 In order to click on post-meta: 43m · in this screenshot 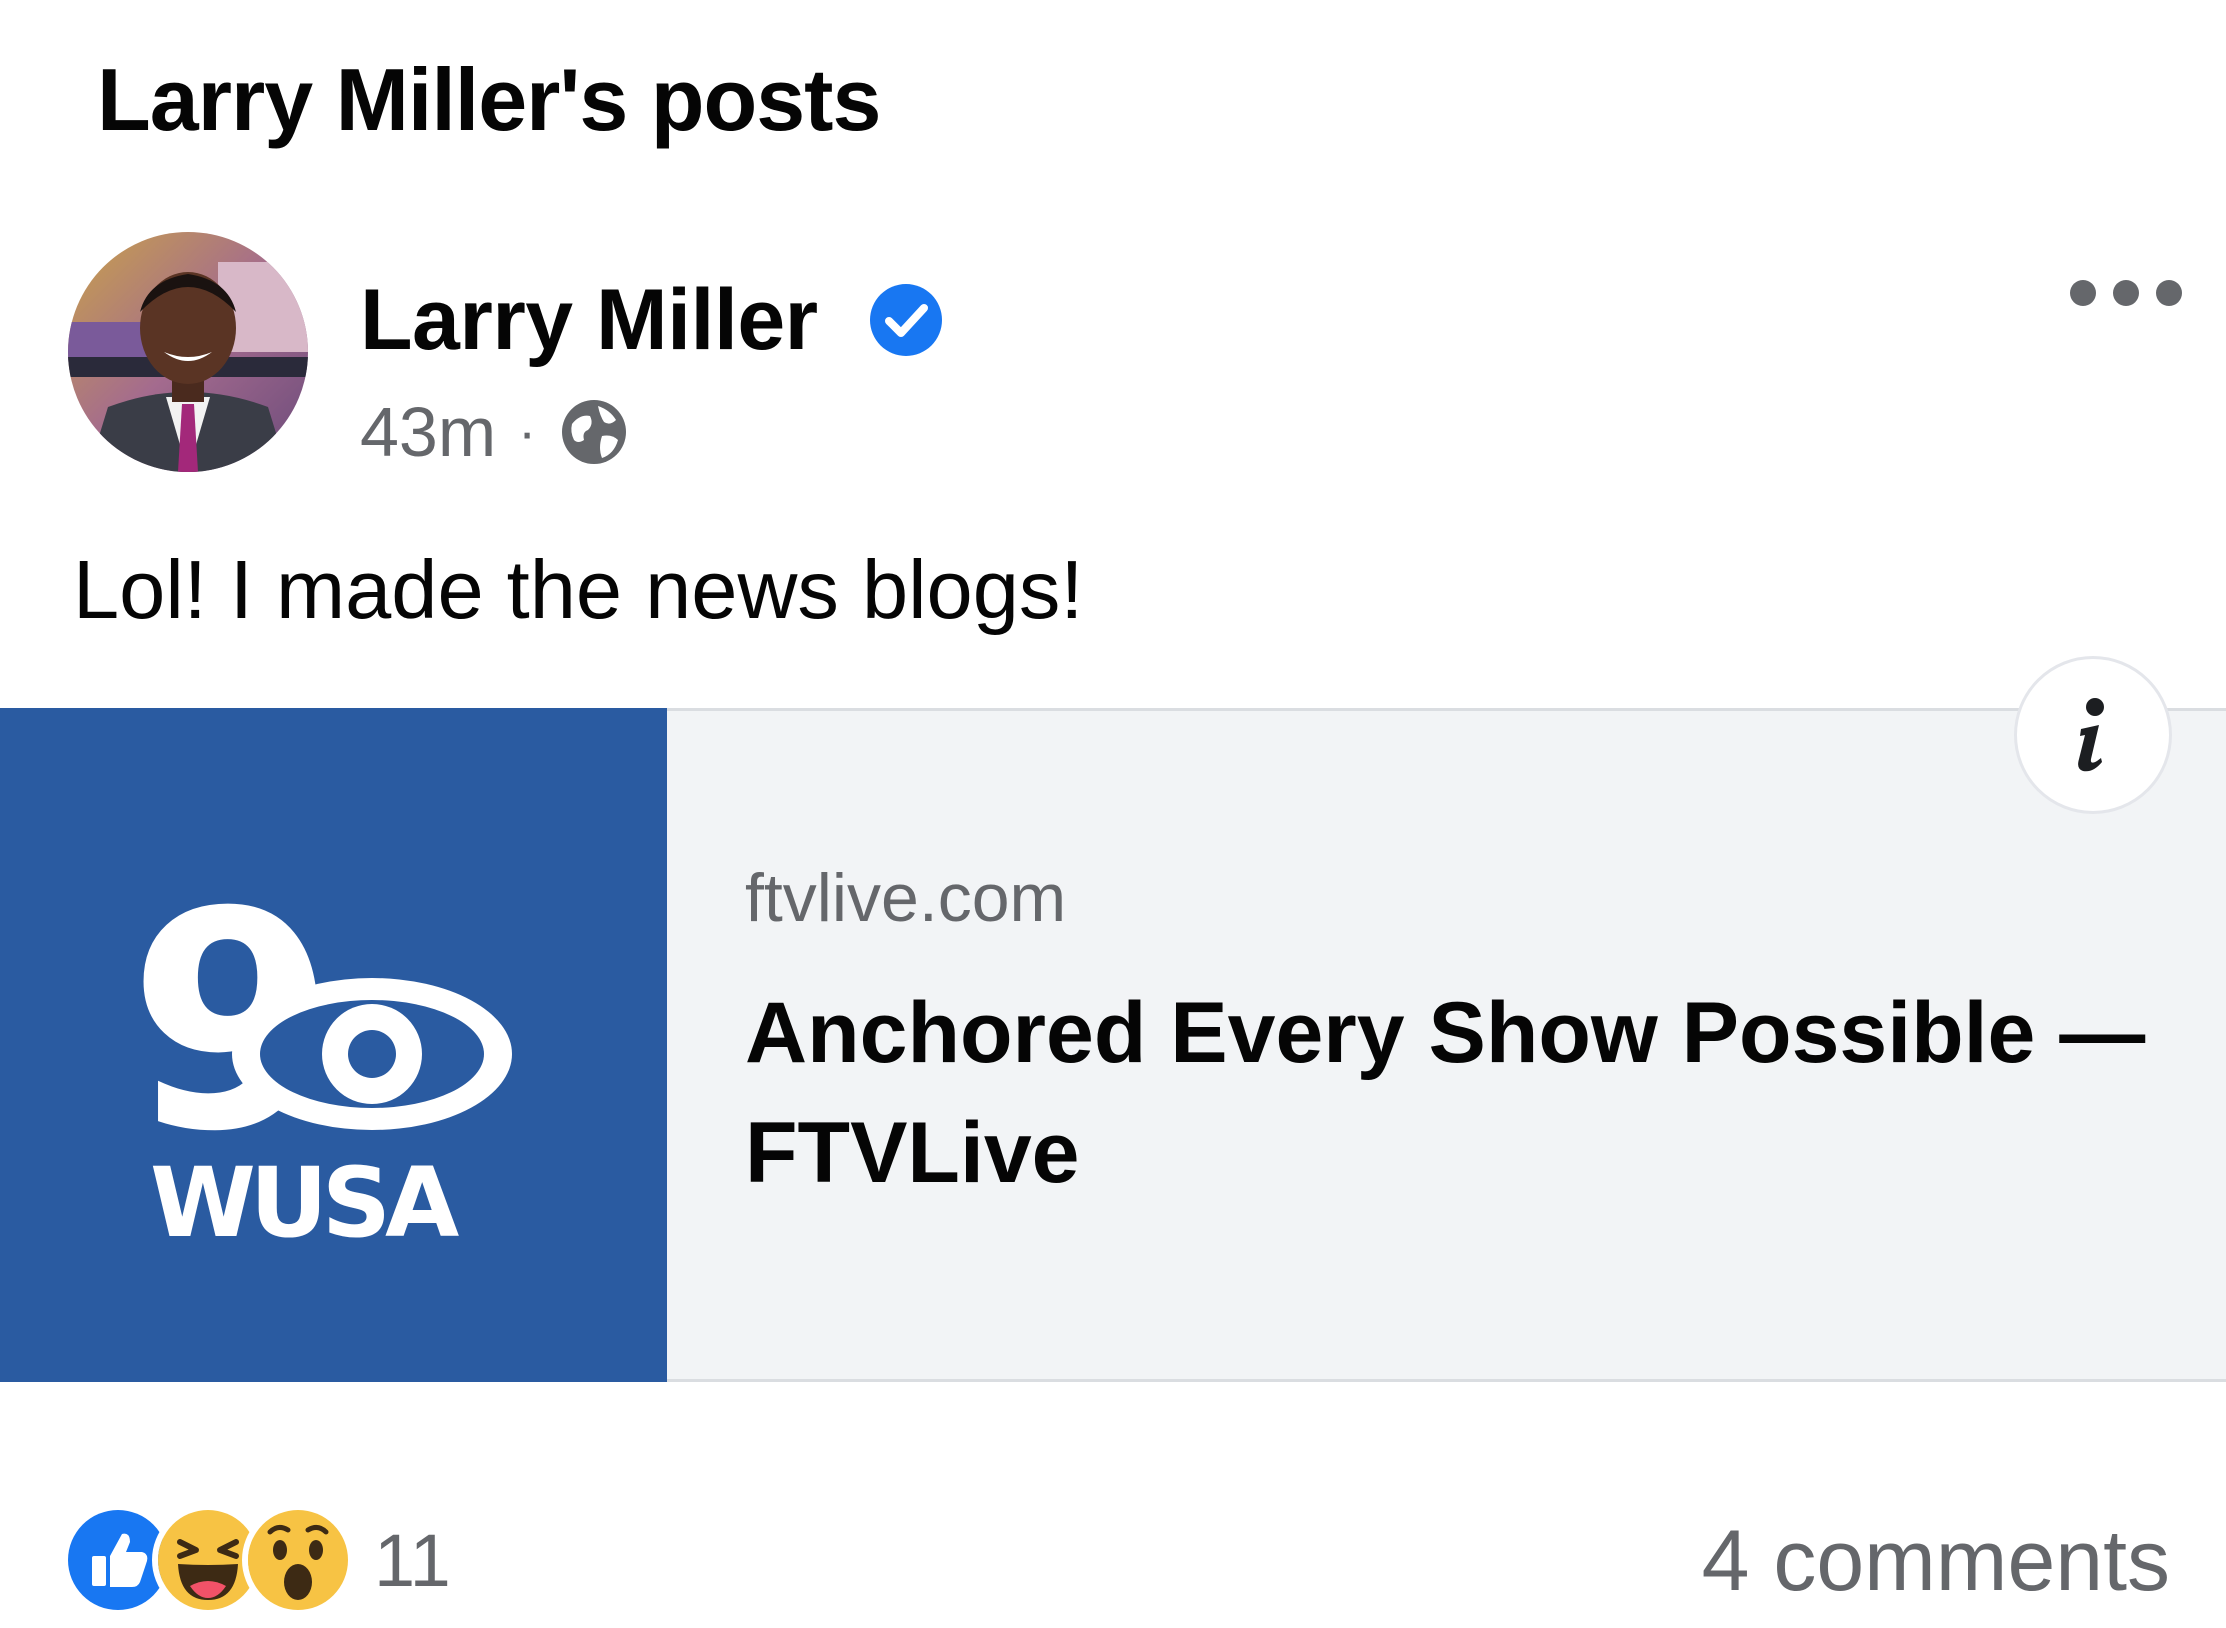, I will do `click(495, 432)`.